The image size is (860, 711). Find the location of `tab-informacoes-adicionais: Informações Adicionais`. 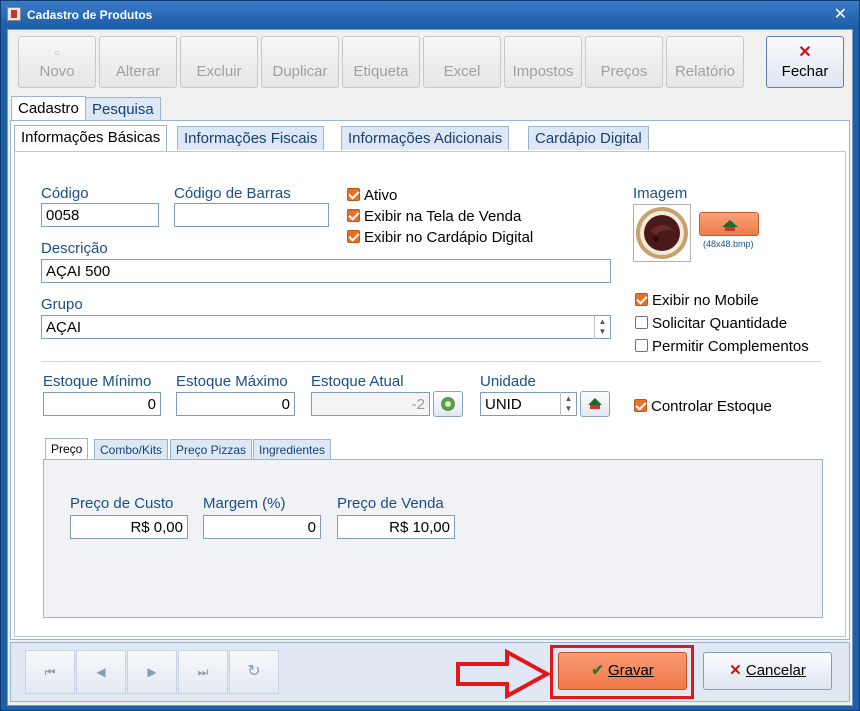

tab-informacoes-adicionais: Informações Adicionais is located at coordinates (425, 138).